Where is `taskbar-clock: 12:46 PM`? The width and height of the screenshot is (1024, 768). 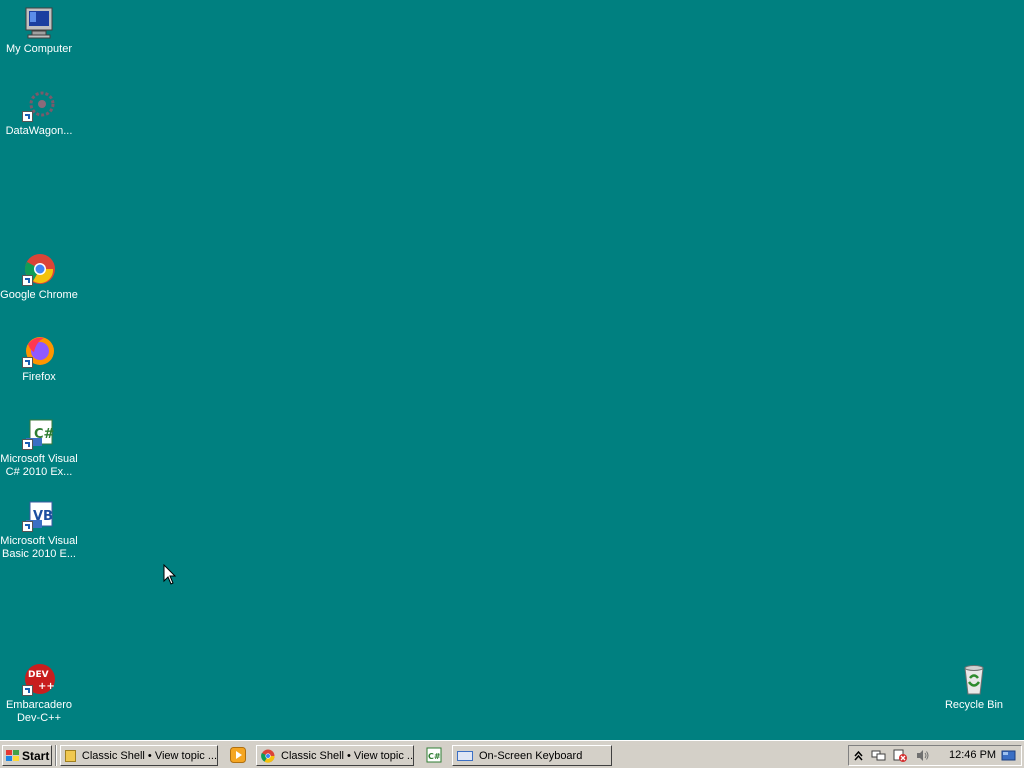
taskbar-clock: 12:46 PM is located at coordinates (972, 755).